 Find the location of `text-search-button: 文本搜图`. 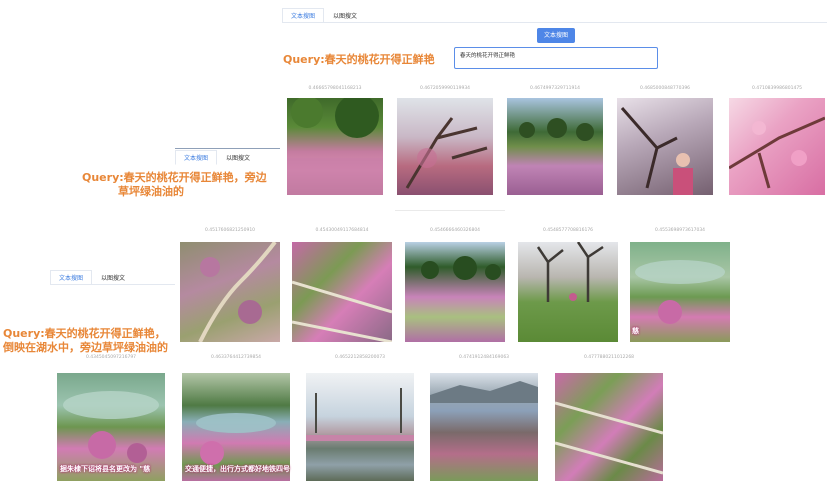

text-search-button: 文本搜图 is located at coordinates (556, 35).